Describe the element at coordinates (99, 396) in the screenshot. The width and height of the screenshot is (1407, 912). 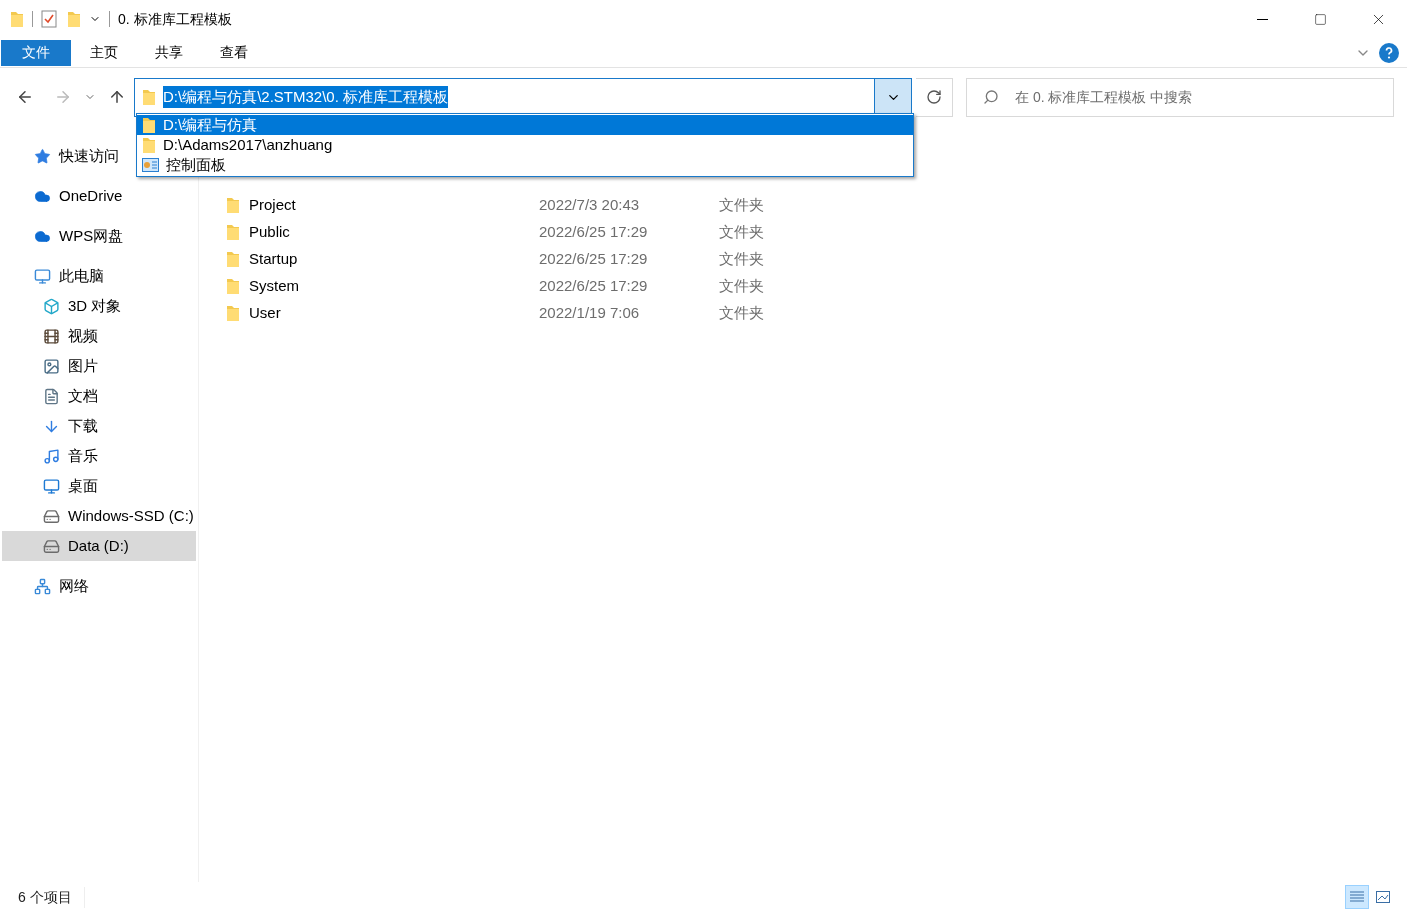
I see `sidebar-item: 文档` at that location.